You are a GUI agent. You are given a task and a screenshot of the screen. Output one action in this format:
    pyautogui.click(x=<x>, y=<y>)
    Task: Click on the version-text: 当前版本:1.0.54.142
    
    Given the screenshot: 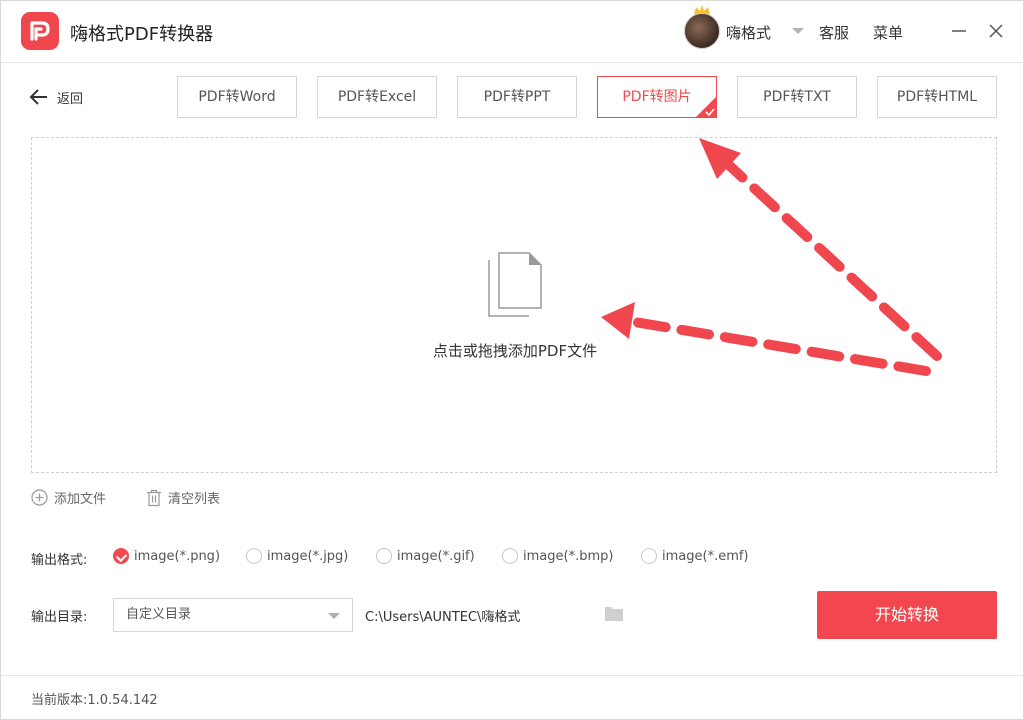 What is the action you would take?
    pyautogui.click(x=94, y=700)
    